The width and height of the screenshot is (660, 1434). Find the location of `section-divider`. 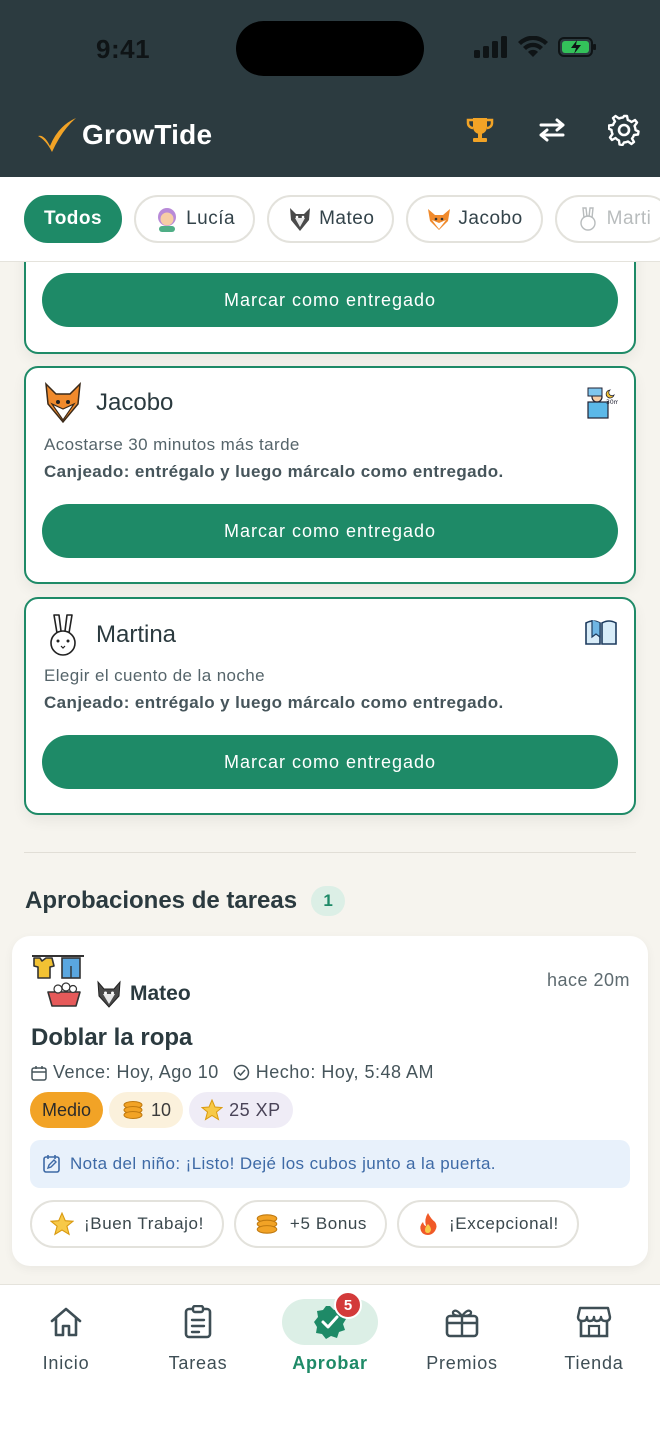

section-divider is located at coordinates (330, 852).